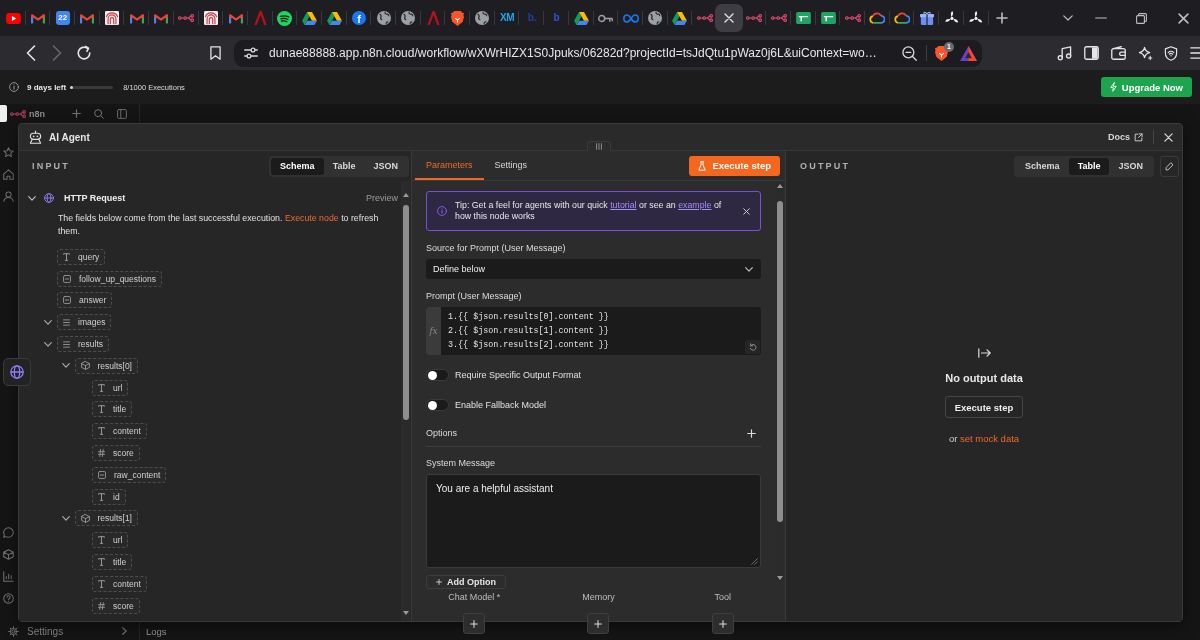 The image size is (1200, 640). What do you see at coordinates (8, 532) in the screenshot?
I see `chat-icon` at bounding box center [8, 532].